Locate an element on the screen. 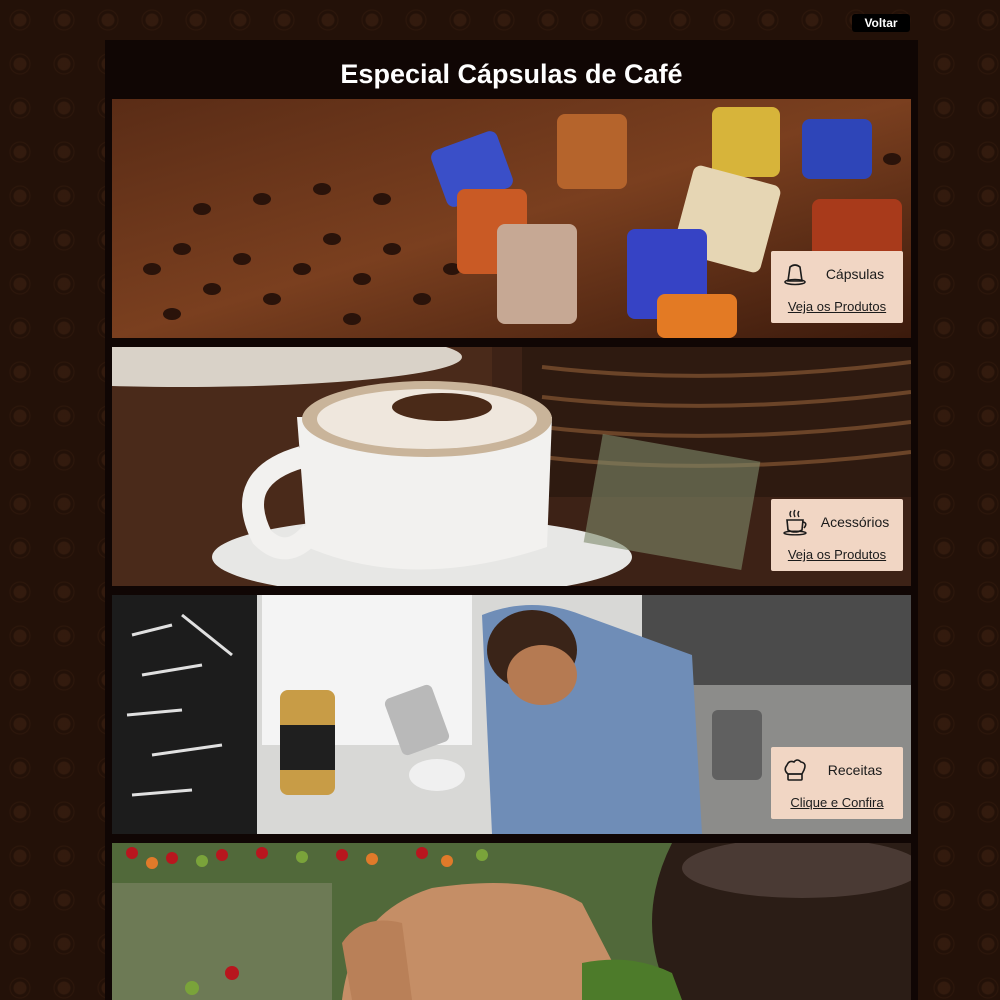 The width and height of the screenshot is (1000, 1000). coffee-cup-icon is located at coordinates (795, 522).